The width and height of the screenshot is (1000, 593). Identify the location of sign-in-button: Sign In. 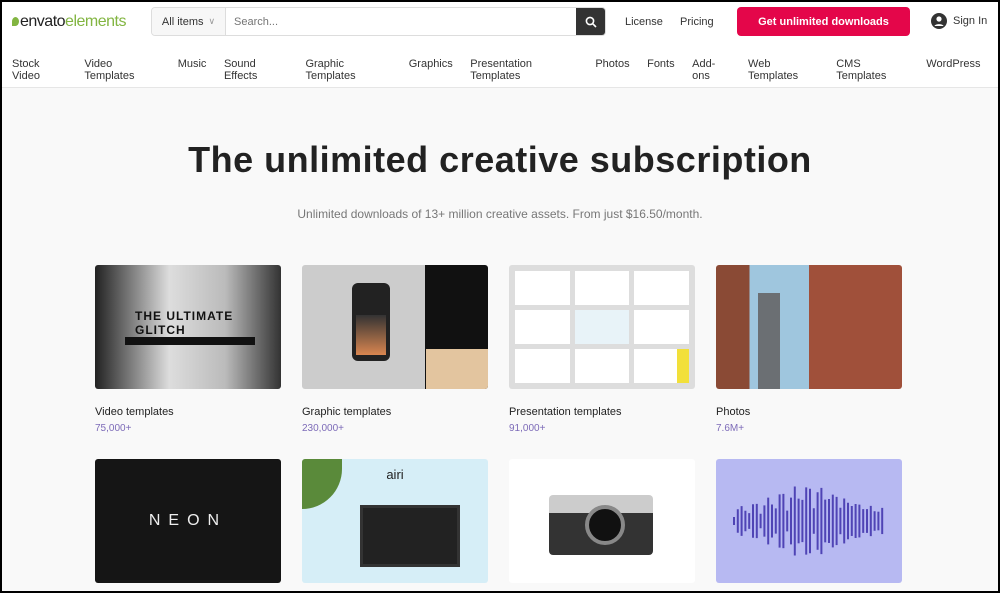
(959, 21).